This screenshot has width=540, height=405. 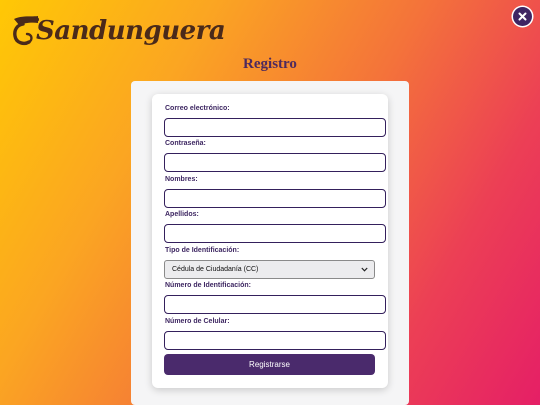 What do you see at coordinates (275, 233) in the screenshot?
I see `last-names-field` at bounding box center [275, 233].